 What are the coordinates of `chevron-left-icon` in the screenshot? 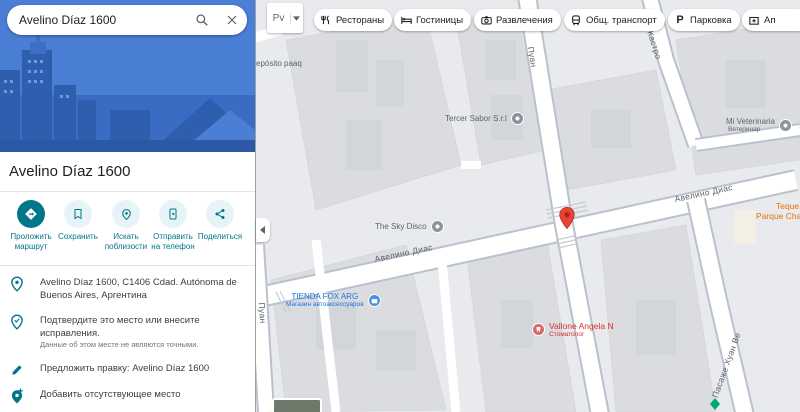 It's located at (262, 230).